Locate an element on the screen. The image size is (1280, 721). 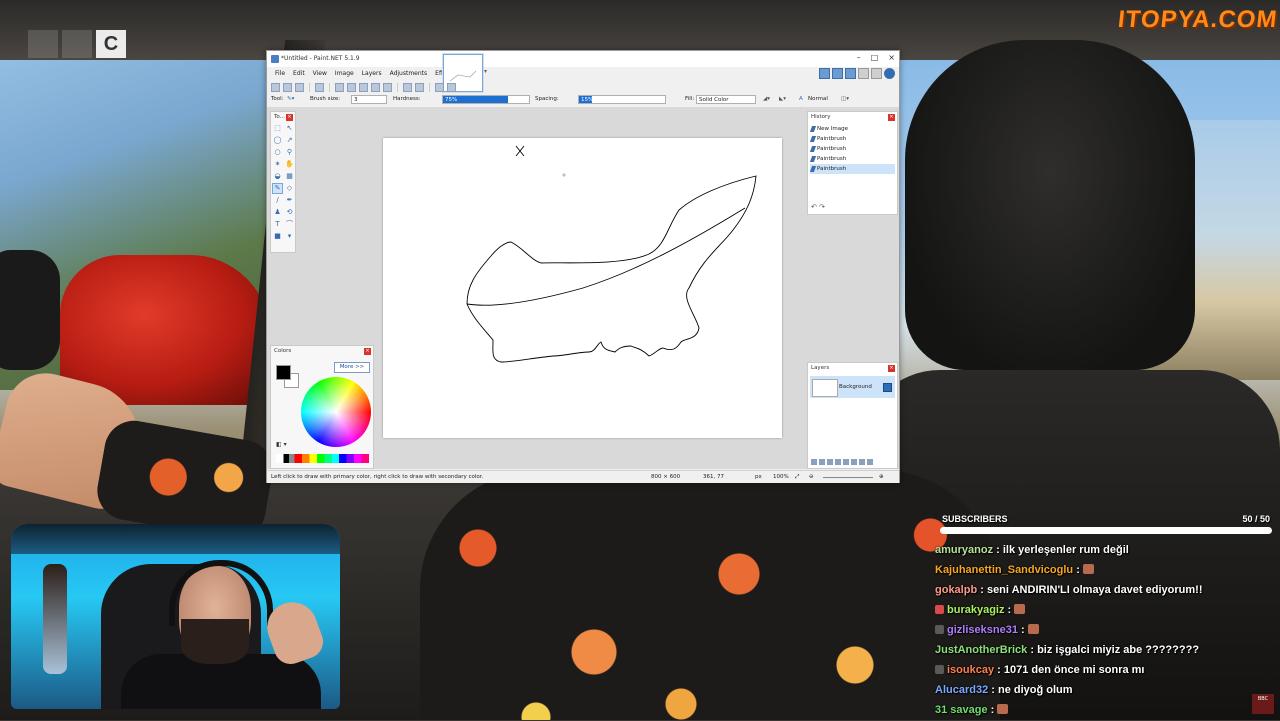
tools-toggle-icon is located at coordinates (824, 73).